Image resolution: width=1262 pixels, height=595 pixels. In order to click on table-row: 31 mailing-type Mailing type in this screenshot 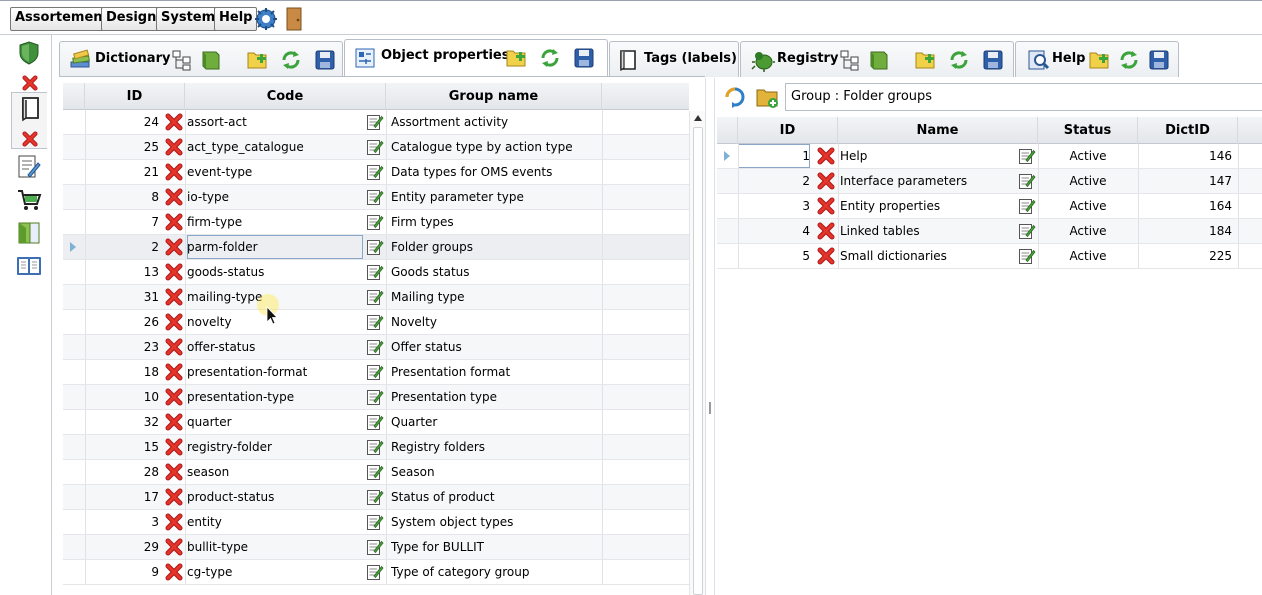, I will do `click(376, 297)`.